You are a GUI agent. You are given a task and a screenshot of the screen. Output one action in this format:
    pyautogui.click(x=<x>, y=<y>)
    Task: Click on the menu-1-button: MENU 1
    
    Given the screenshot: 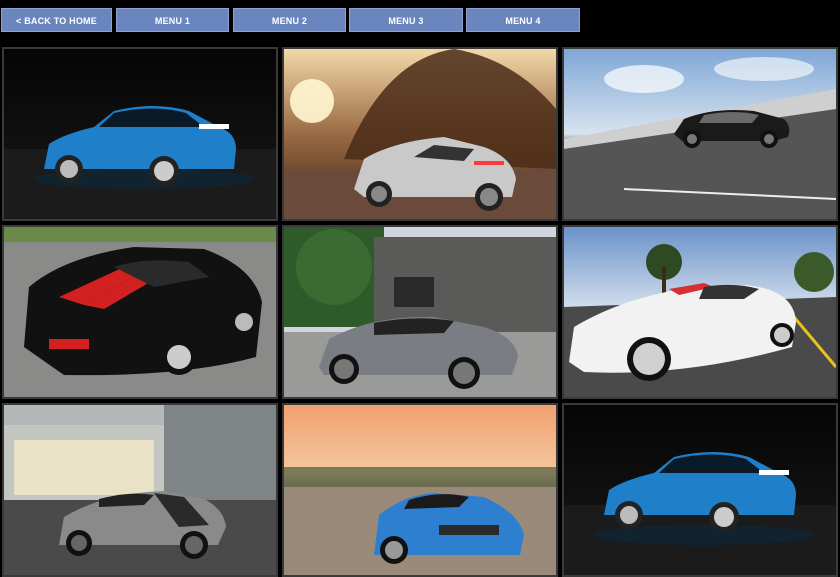 What is the action you would take?
    pyautogui.click(x=172, y=20)
    